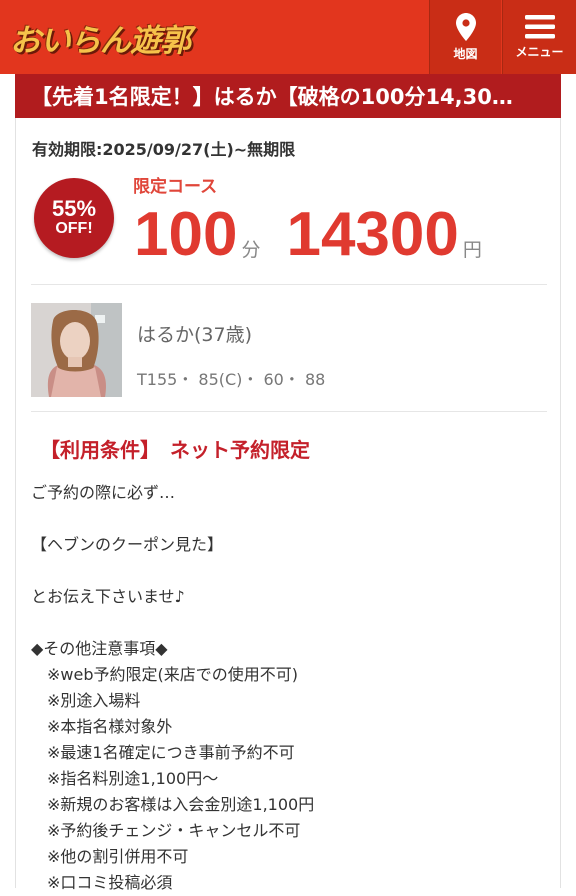 Image resolution: width=576 pixels, height=896 pixels. I want to click on price-unit: 円, so click(472, 250).